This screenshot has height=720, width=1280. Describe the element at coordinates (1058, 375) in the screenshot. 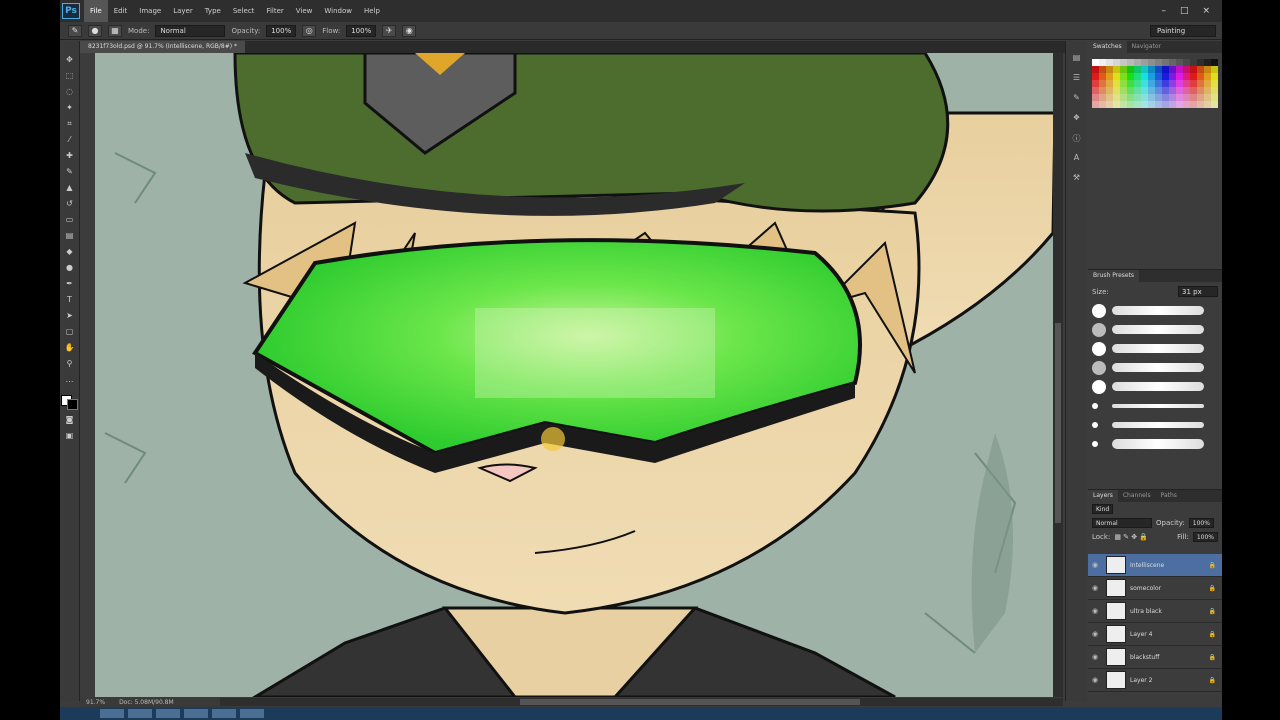

I see `vertical-scrollbar` at that location.